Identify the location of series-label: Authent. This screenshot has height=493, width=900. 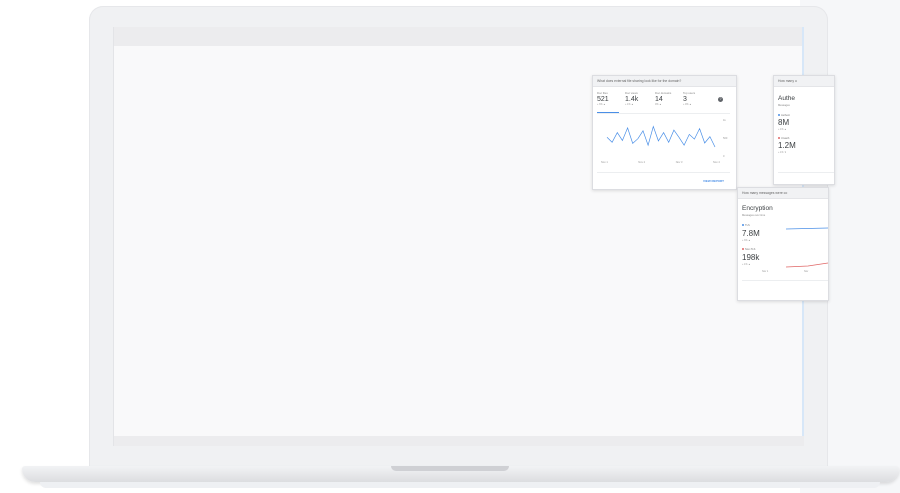
(784, 115).